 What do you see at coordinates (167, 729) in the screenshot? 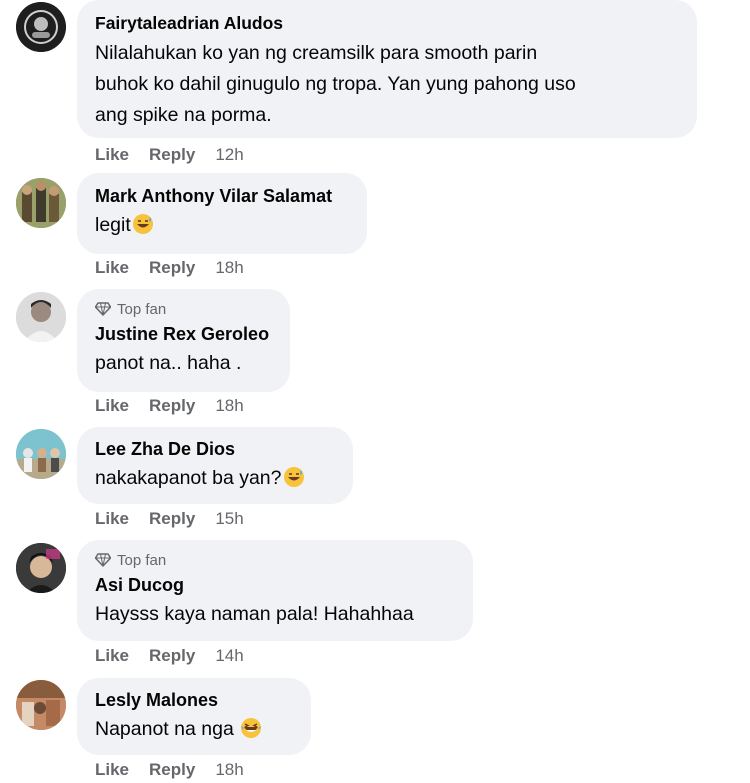
I see `comment-text-line: Napanot na nga` at bounding box center [167, 729].